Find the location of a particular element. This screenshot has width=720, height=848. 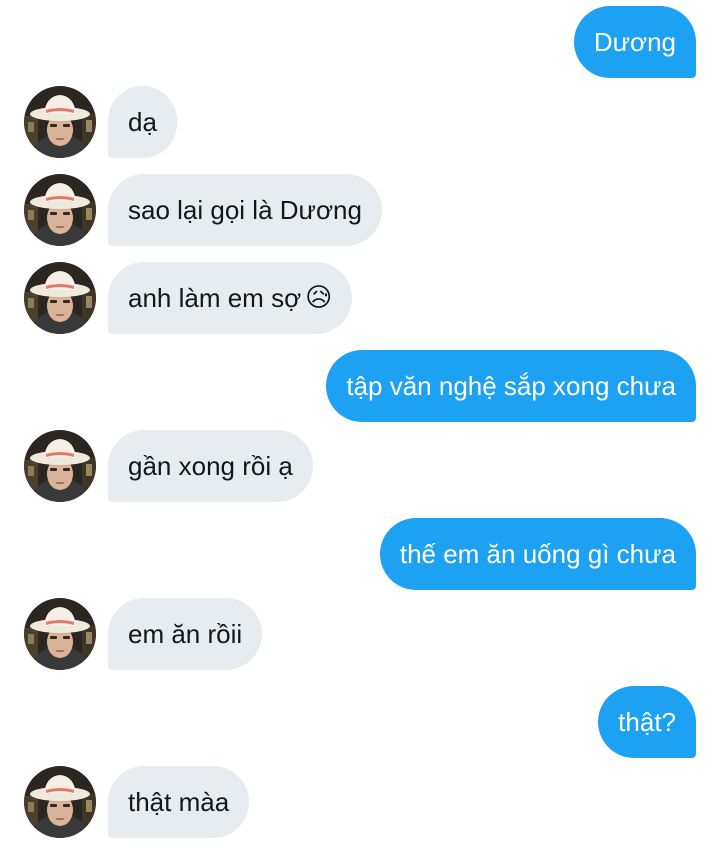

message-bubble-received: sao lại gọi là Dương is located at coordinates (245, 210).